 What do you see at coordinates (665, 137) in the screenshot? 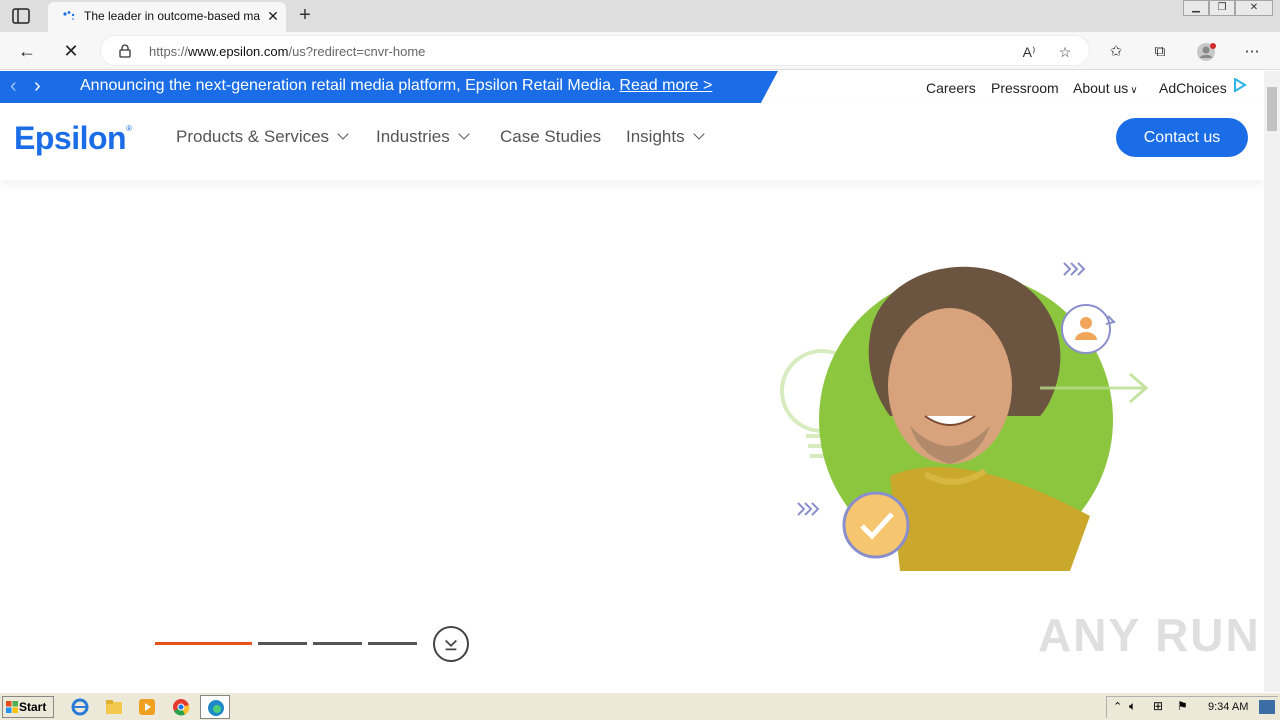
I see `nav-insights: Insights` at bounding box center [665, 137].